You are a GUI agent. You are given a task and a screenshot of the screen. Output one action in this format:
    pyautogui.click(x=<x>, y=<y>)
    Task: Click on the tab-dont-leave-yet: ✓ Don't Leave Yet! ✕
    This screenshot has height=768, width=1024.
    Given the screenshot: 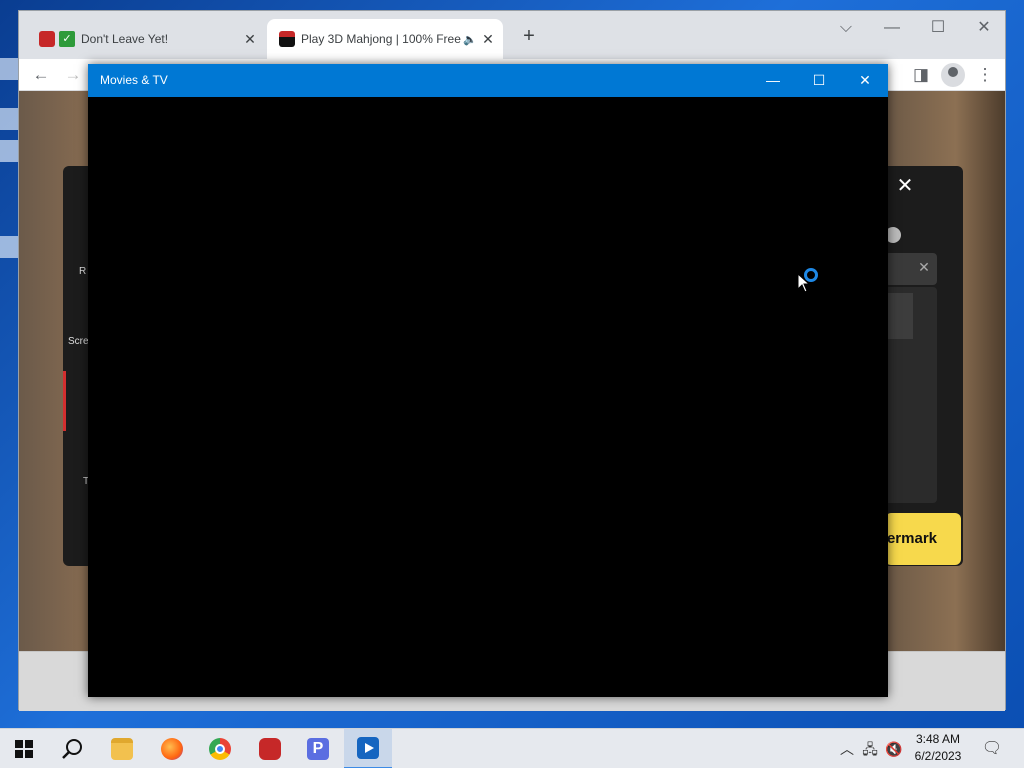 What is the action you would take?
    pyautogui.click(x=146, y=39)
    